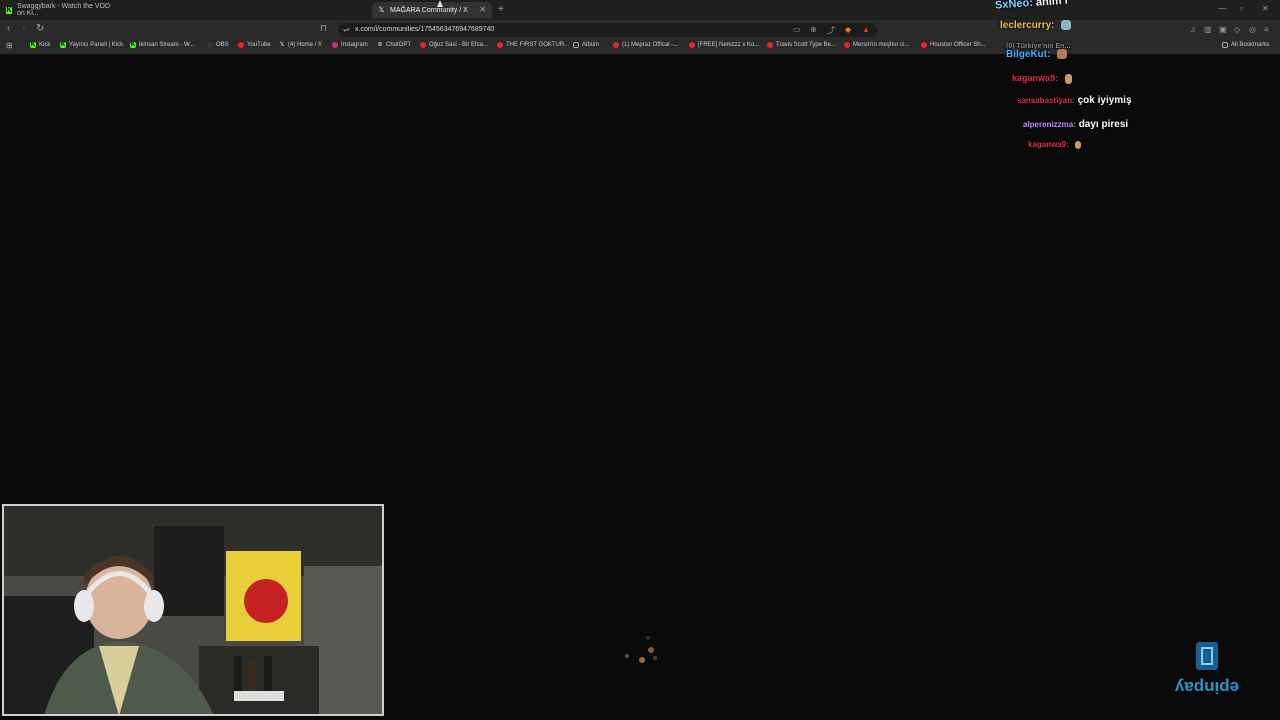 The width and height of the screenshot is (1280, 720). Describe the element at coordinates (218, 45) in the screenshot. I see `bookmark-obs: OBS` at that location.